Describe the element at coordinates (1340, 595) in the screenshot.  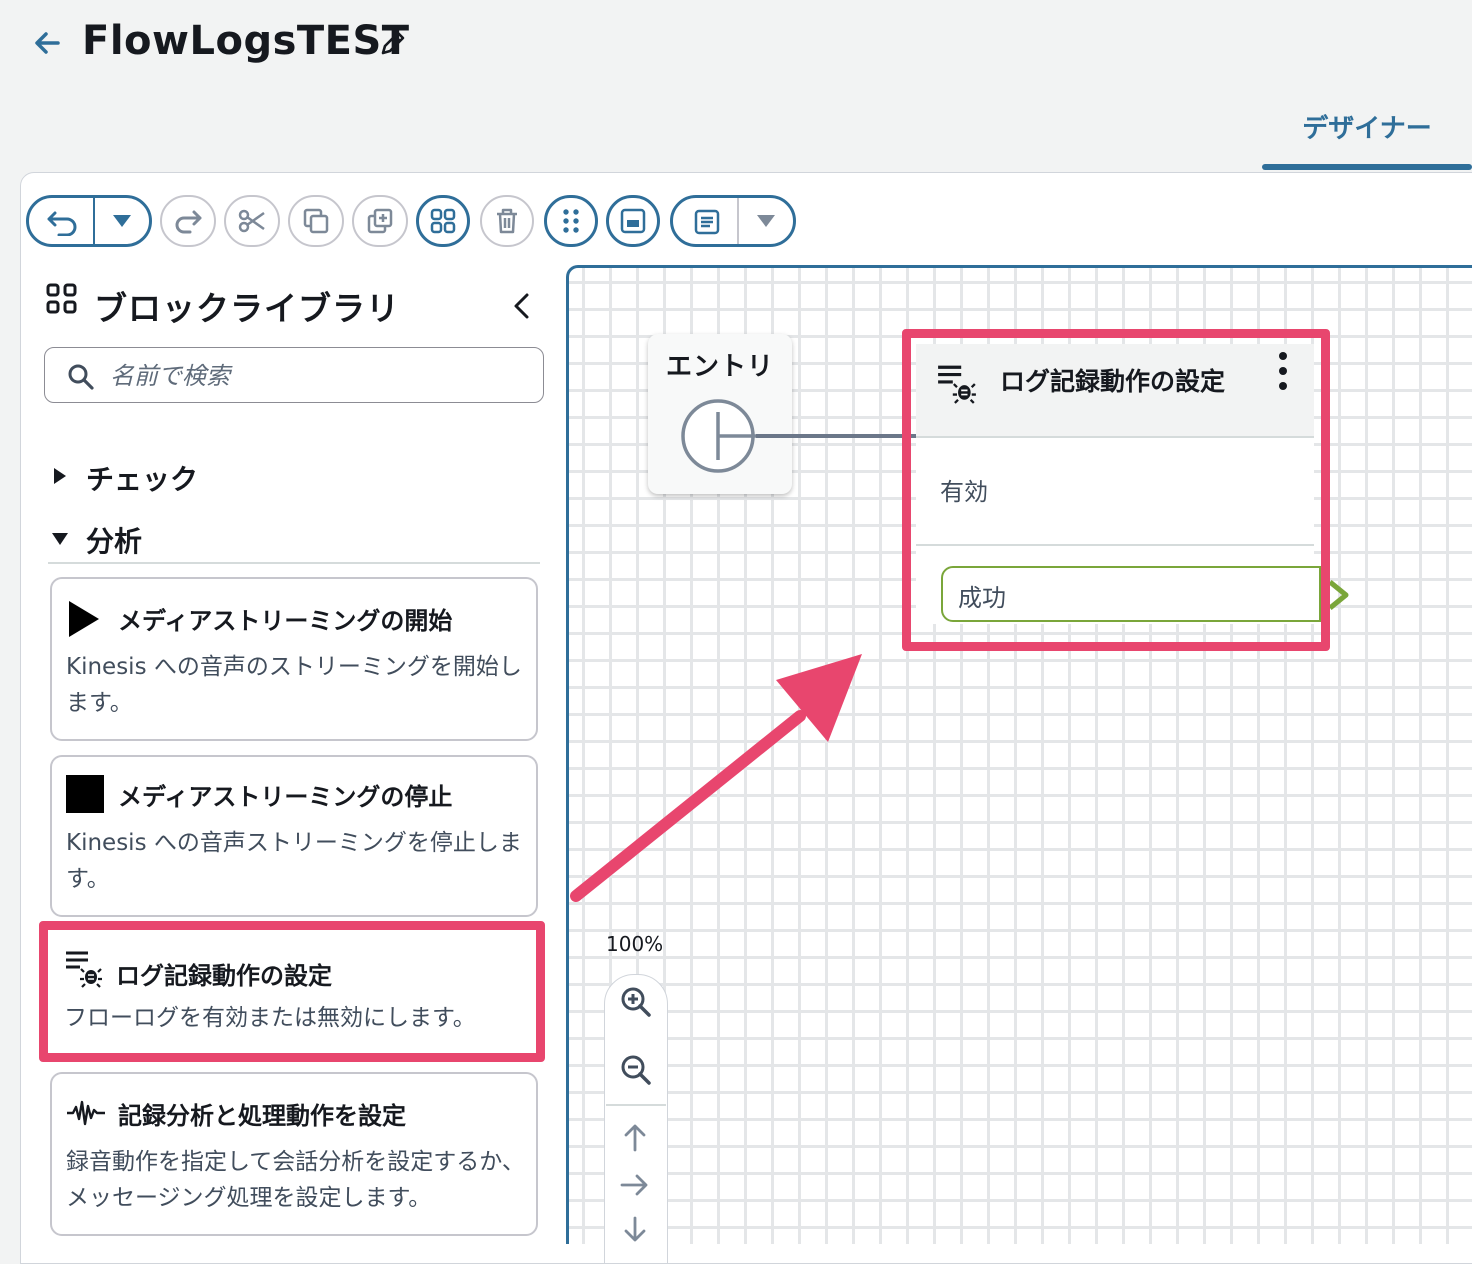
I see `success-output-chevron-icon` at that location.